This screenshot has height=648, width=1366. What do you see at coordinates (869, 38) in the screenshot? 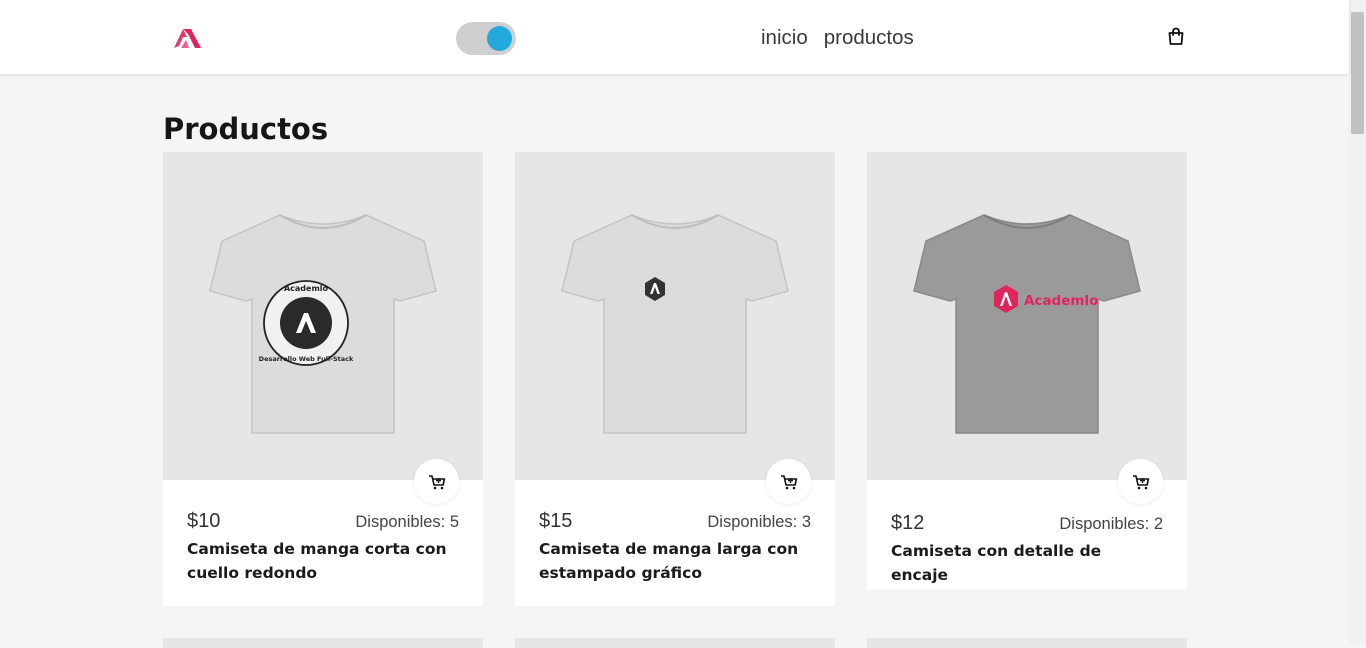
I see `nav-link-productos: productos` at bounding box center [869, 38].